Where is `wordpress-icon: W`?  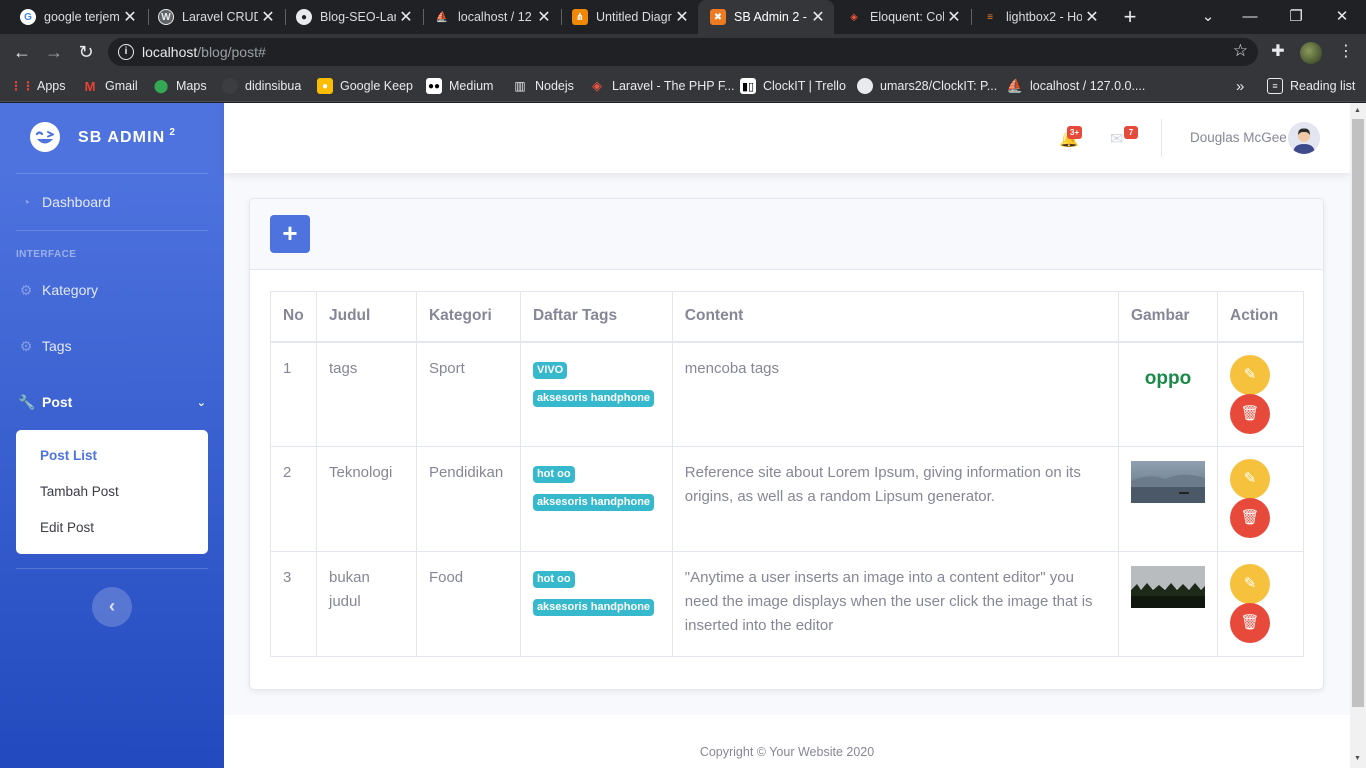
wordpress-icon: W is located at coordinates (166, 17).